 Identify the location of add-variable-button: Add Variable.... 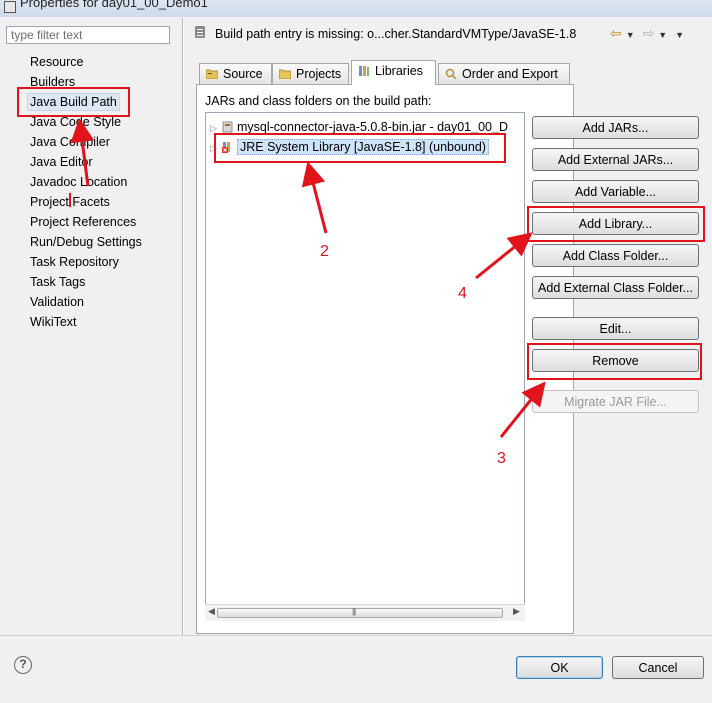
(615, 191).